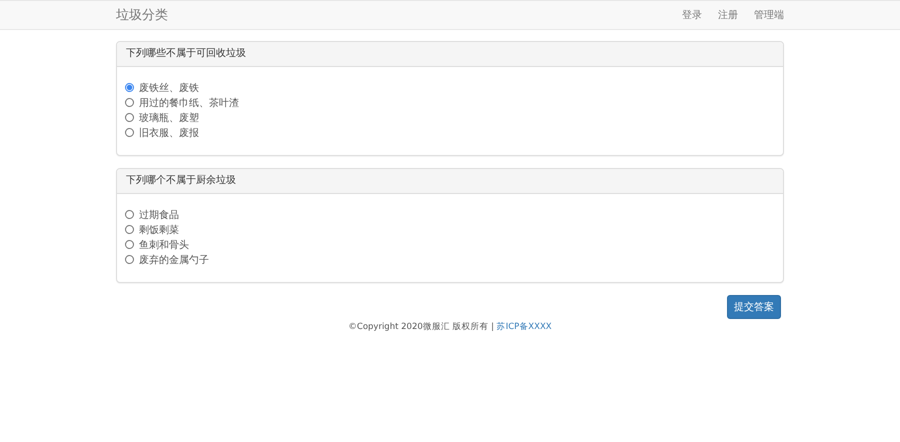 The width and height of the screenshot is (900, 442). What do you see at coordinates (450, 181) in the screenshot?
I see `question-title: 下列哪个不属于厨余垃圾` at bounding box center [450, 181].